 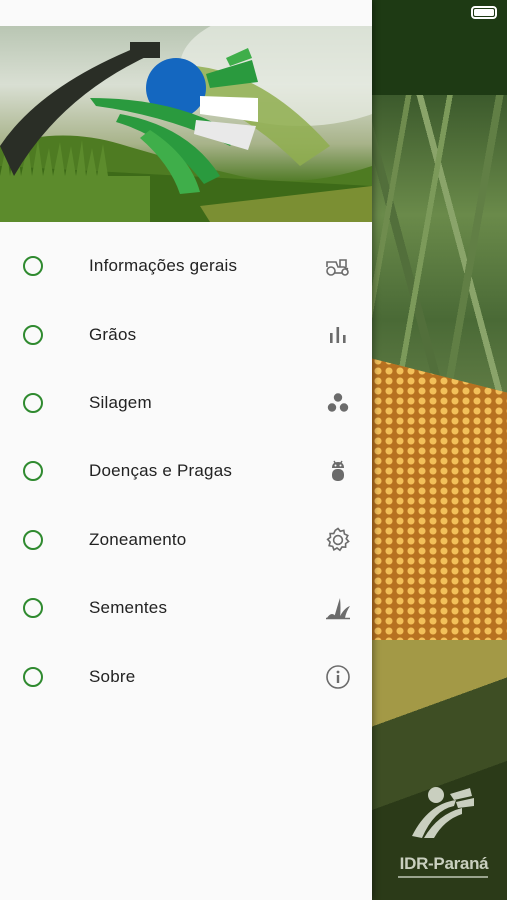 I want to click on tractor-icon, so click(x=337, y=267).